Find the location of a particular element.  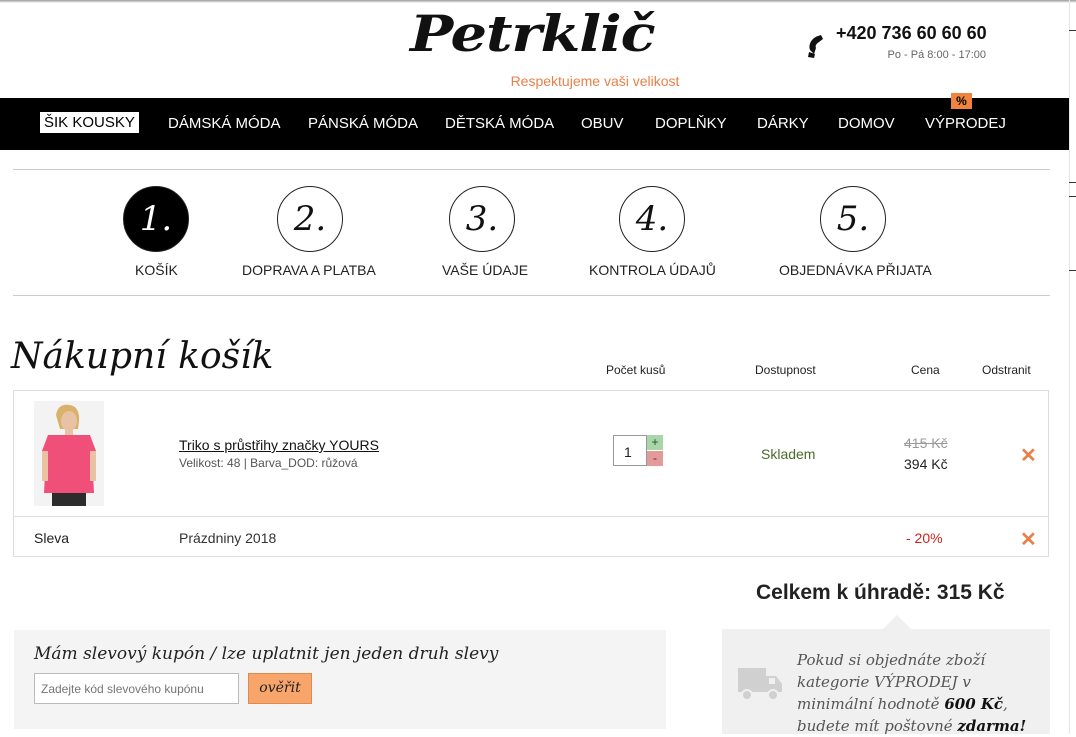

nav-item-domov: DOMOV is located at coordinates (866, 123).